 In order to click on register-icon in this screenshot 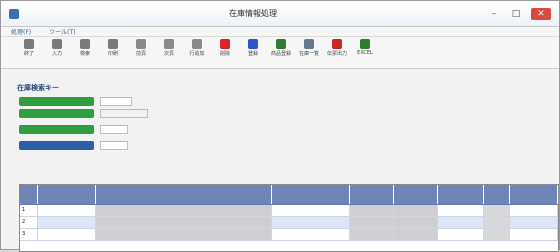, I will do `click(253, 44)`.